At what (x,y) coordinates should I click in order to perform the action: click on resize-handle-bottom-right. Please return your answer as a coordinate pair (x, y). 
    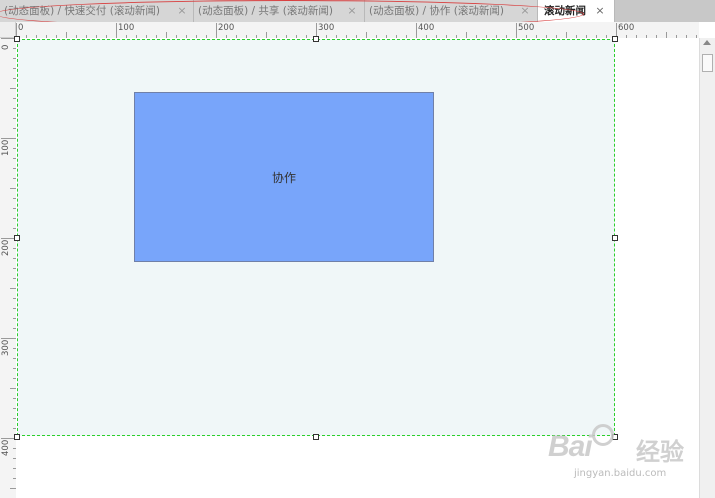
    Looking at the image, I should click on (615, 437).